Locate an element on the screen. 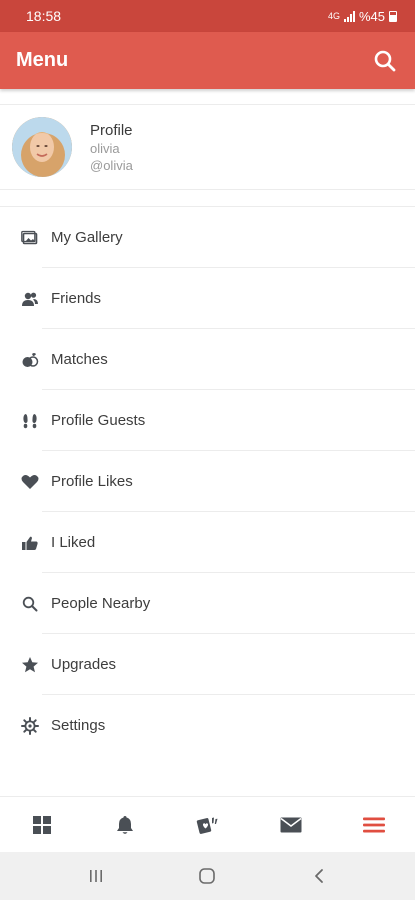 The height and width of the screenshot is (900, 415). profile-text: Profile olivia @olivia is located at coordinates (111, 147).